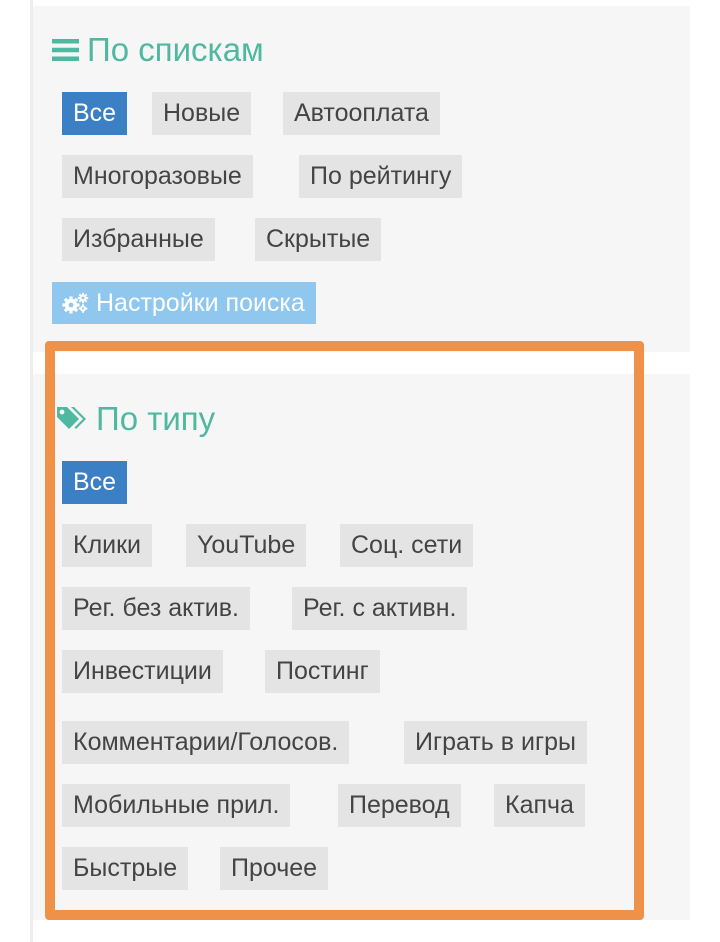 This screenshot has width=720, height=942. I want to click on type-tag-fast: Быстрые, so click(125, 868).